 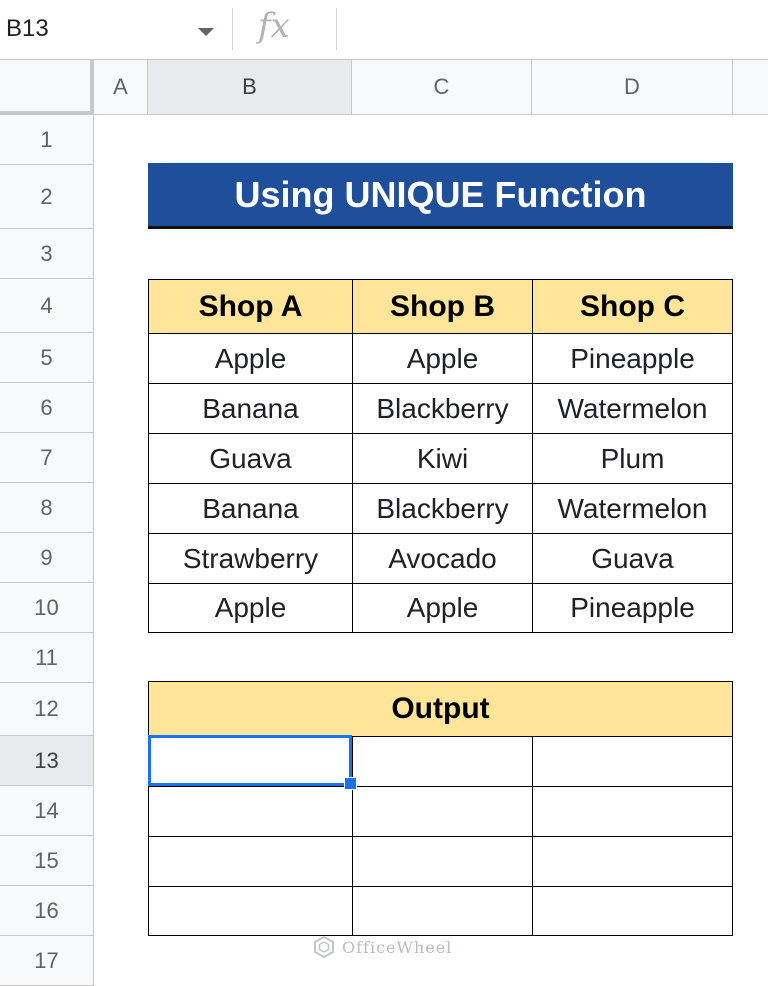 What do you see at coordinates (250, 87) in the screenshot?
I see `column-header-b: B` at bounding box center [250, 87].